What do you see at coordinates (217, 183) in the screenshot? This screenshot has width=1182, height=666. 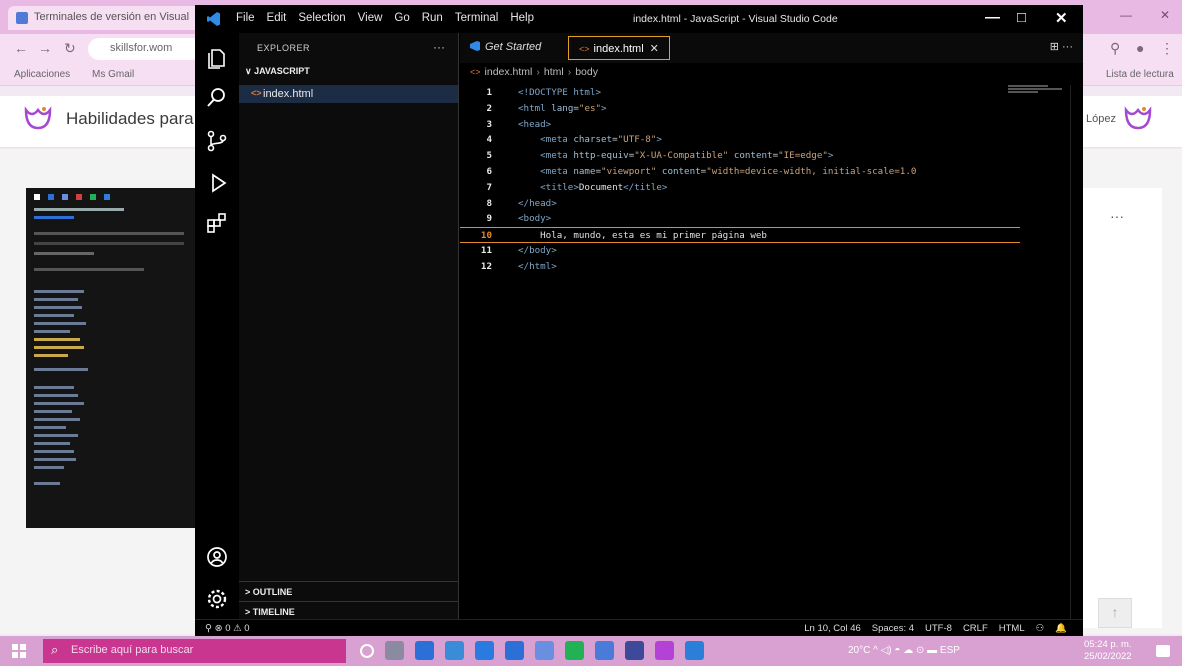 I see `run-debug-icon` at bounding box center [217, 183].